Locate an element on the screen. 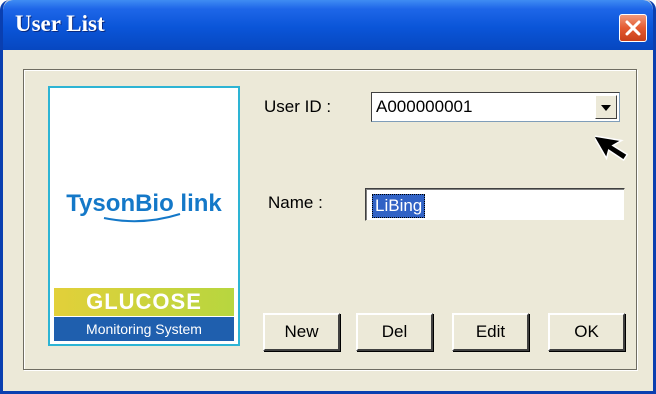  close-button is located at coordinates (633, 28).